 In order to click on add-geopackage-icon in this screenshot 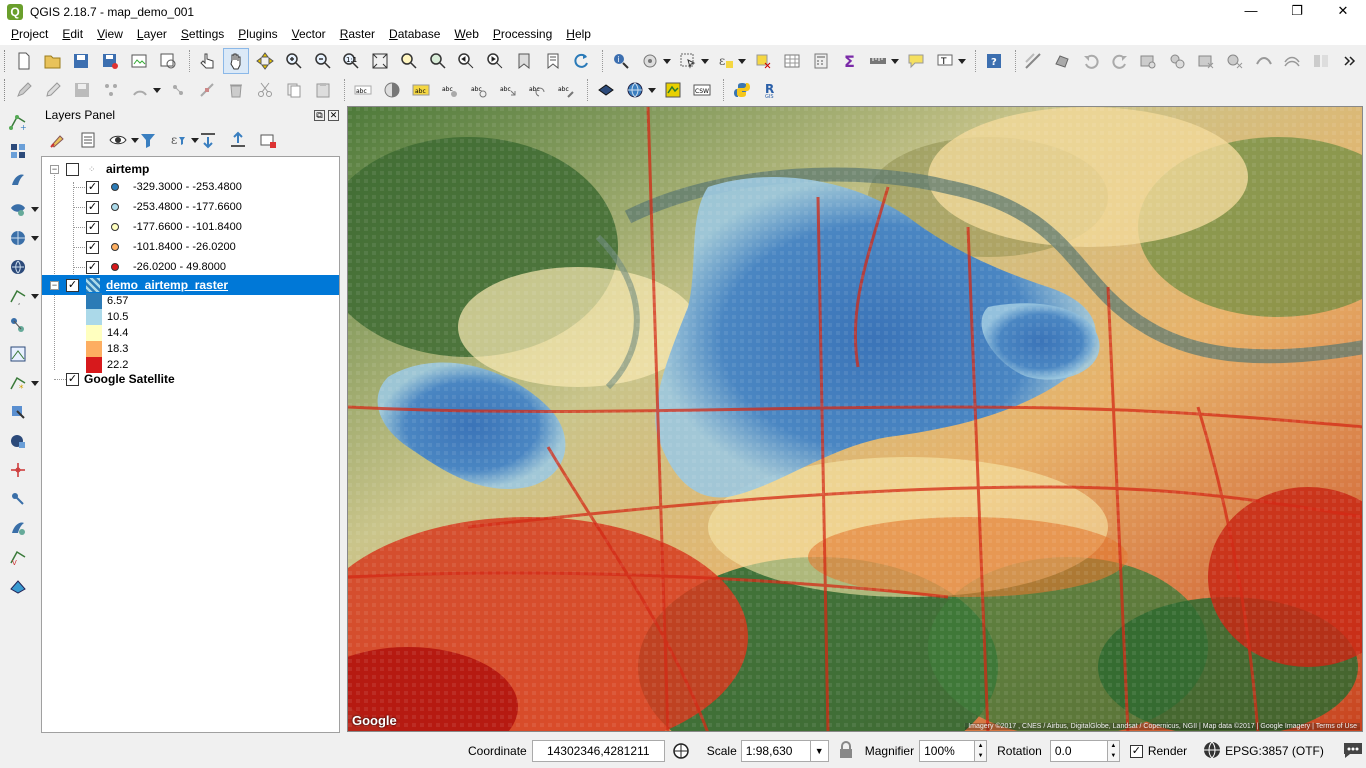, I will do `click(18, 586)`.